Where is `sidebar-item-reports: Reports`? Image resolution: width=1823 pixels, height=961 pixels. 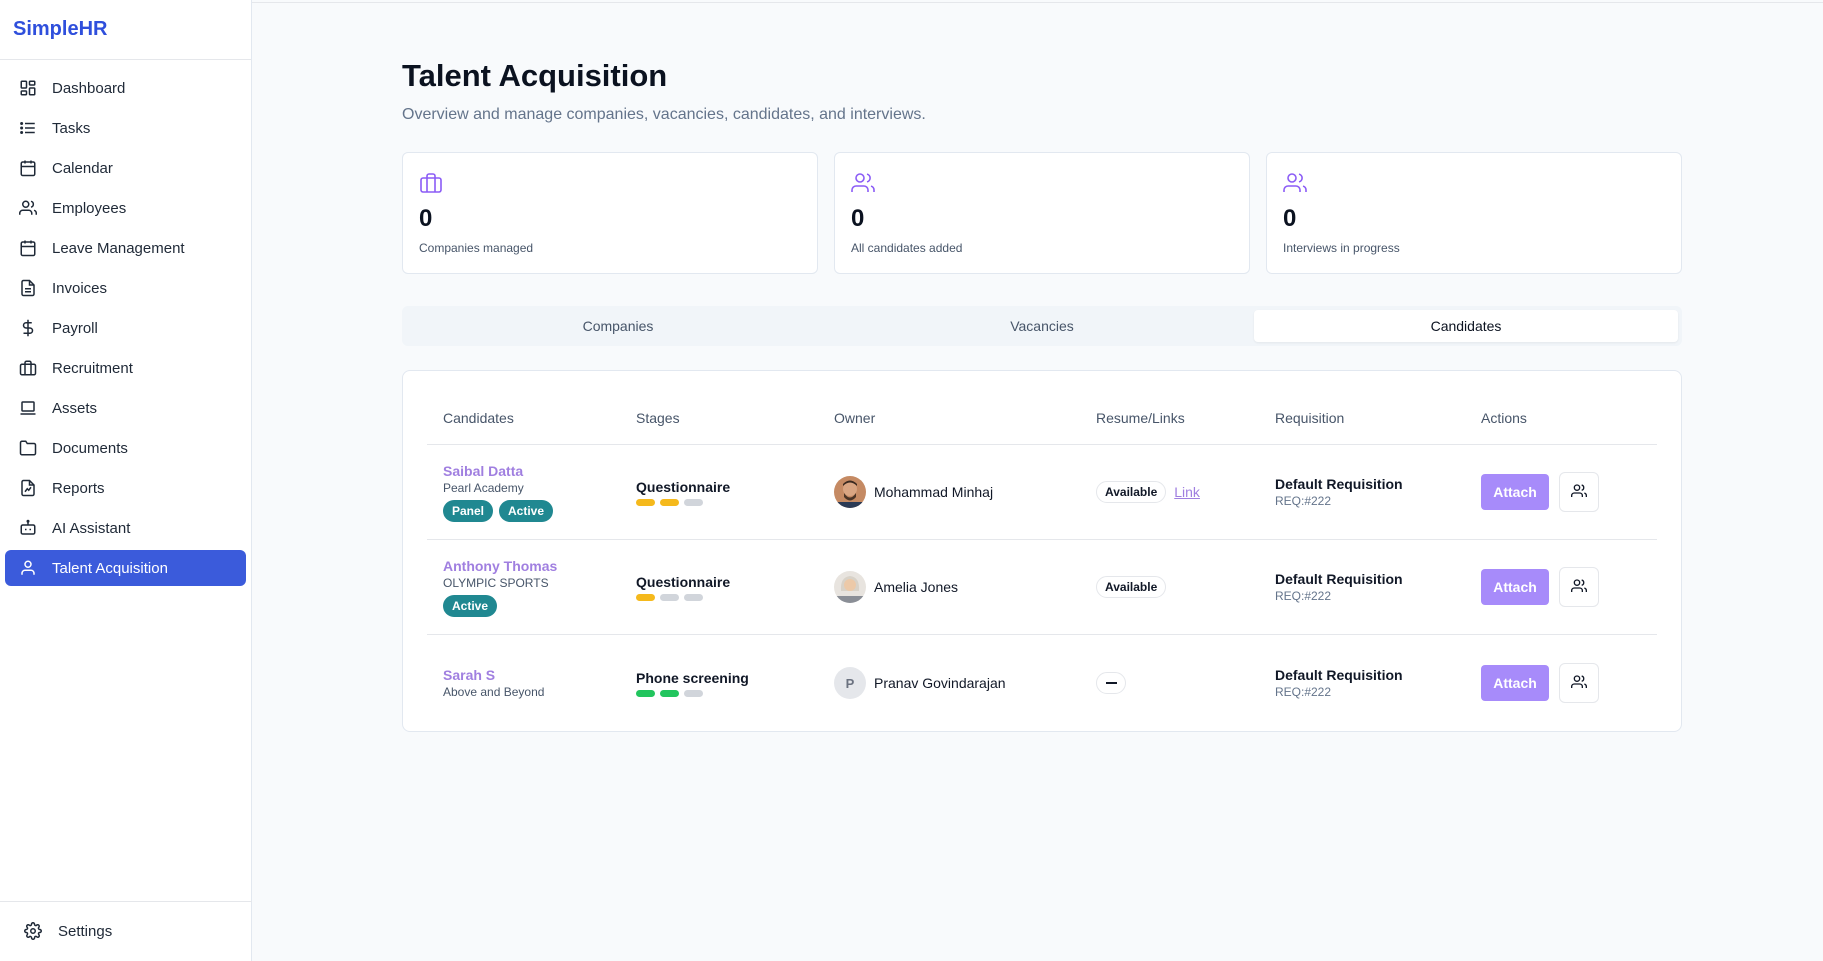 sidebar-item-reports: Reports is located at coordinates (125, 488).